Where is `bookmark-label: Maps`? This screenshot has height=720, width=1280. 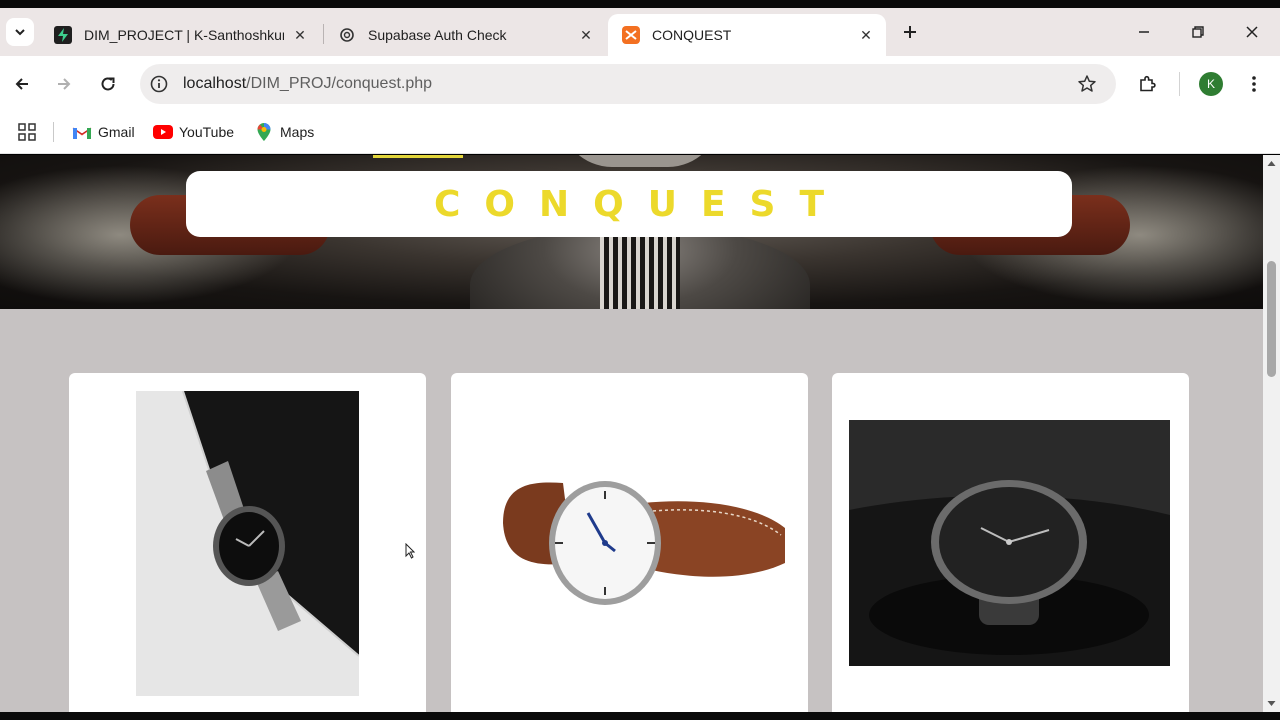
bookmark-label: Maps is located at coordinates (297, 132).